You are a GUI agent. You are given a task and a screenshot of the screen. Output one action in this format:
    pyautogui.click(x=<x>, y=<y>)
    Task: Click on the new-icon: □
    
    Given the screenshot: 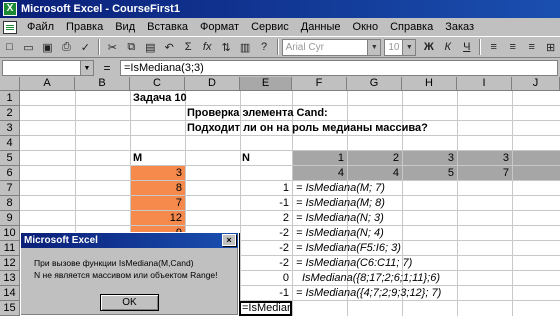 What is the action you would take?
    pyautogui.click(x=9, y=47)
    